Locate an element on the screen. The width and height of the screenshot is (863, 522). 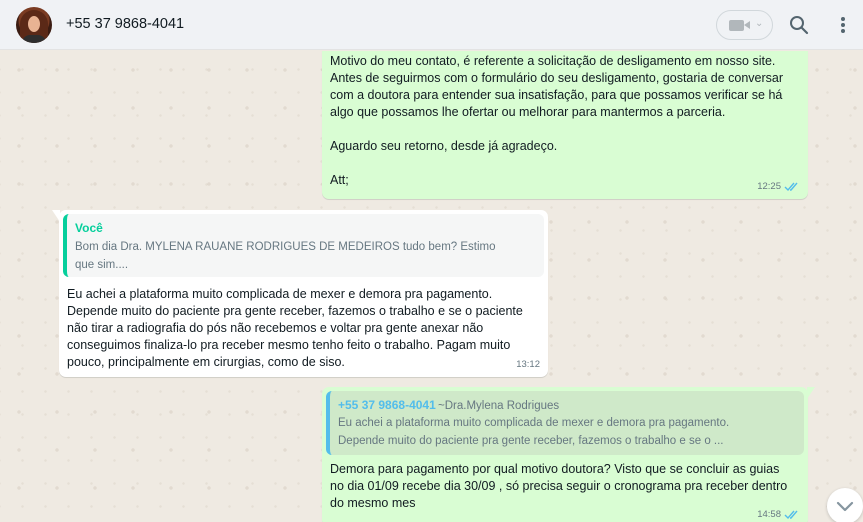
video-call-icon-lens is located at coordinates (747, 25).